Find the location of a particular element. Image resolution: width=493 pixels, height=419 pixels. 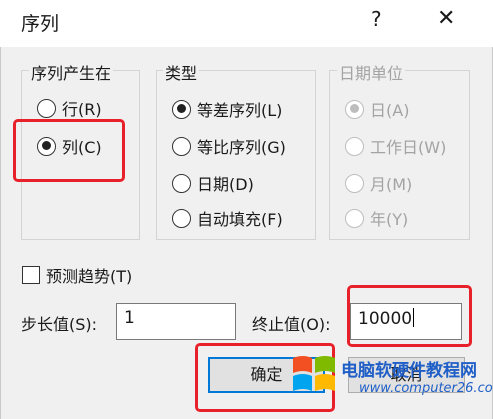

radio-year: 年(Y) is located at coordinates (376, 218).